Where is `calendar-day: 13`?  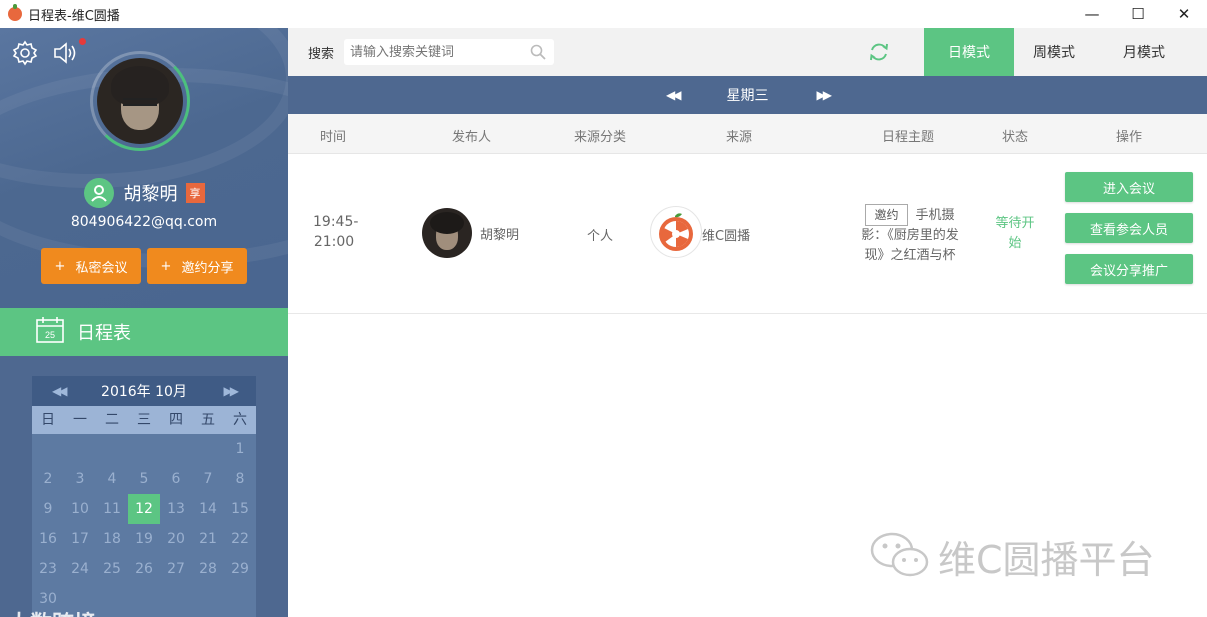
calendar-day: 13 is located at coordinates (176, 509).